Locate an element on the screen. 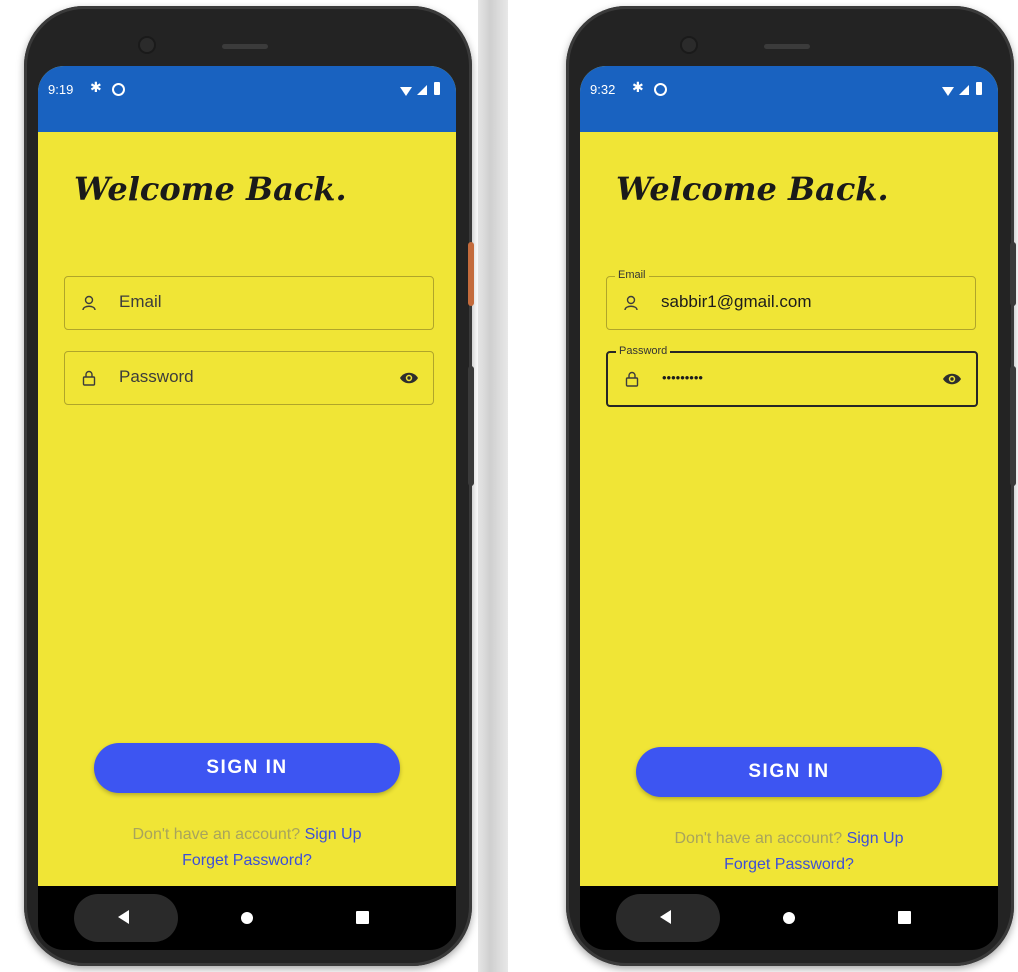 The image size is (1018, 972). status-time: 9:19 is located at coordinates (61, 89).